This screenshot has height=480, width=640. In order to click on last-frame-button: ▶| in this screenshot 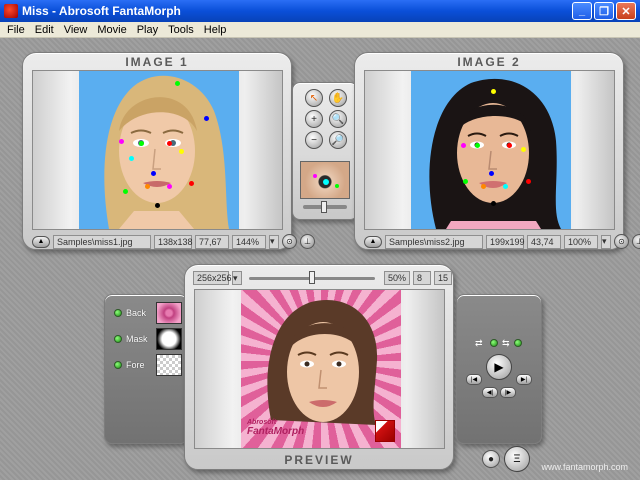, I will do `click(524, 379)`.